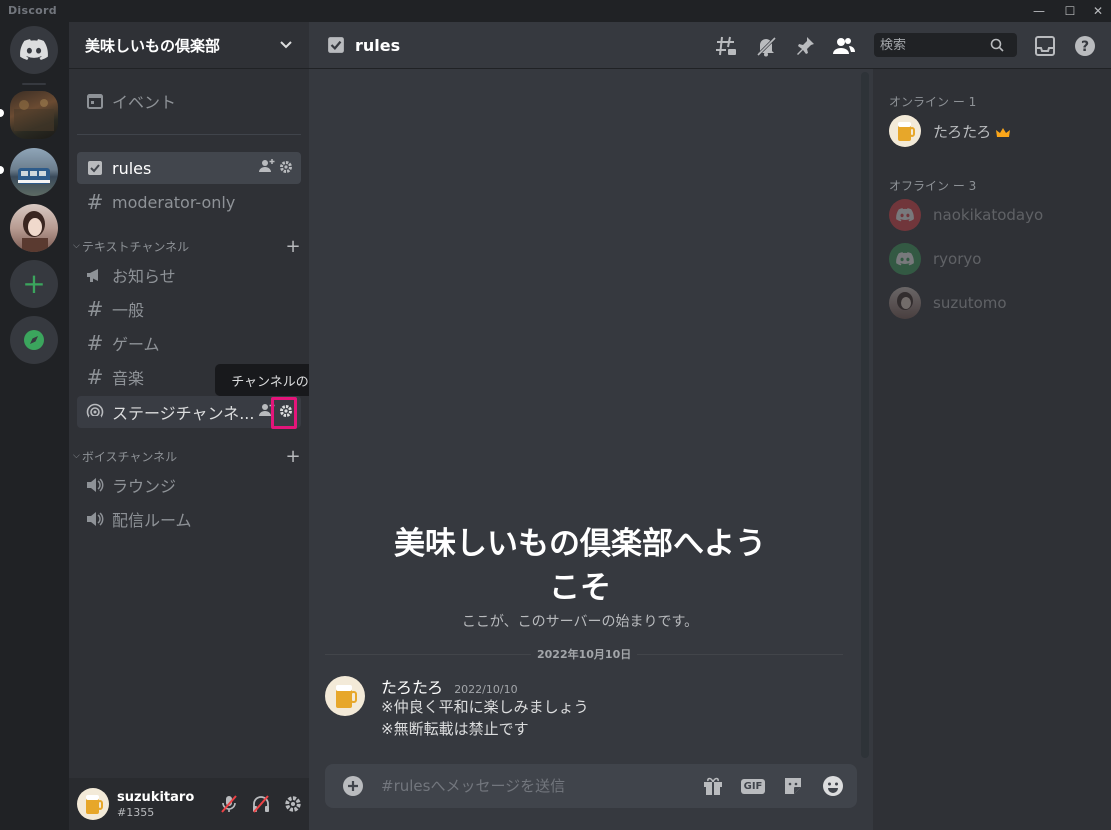 The image size is (1111, 830). What do you see at coordinates (136, 344) in the screenshot?
I see `channel-label: ゲーム` at bounding box center [136, 344].